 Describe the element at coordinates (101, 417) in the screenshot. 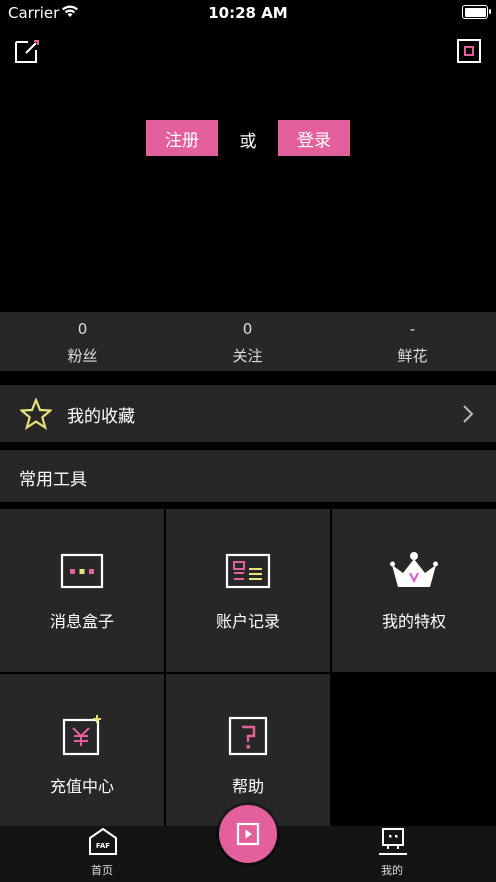

I see `favorites-label: 我的收藏` at that location.